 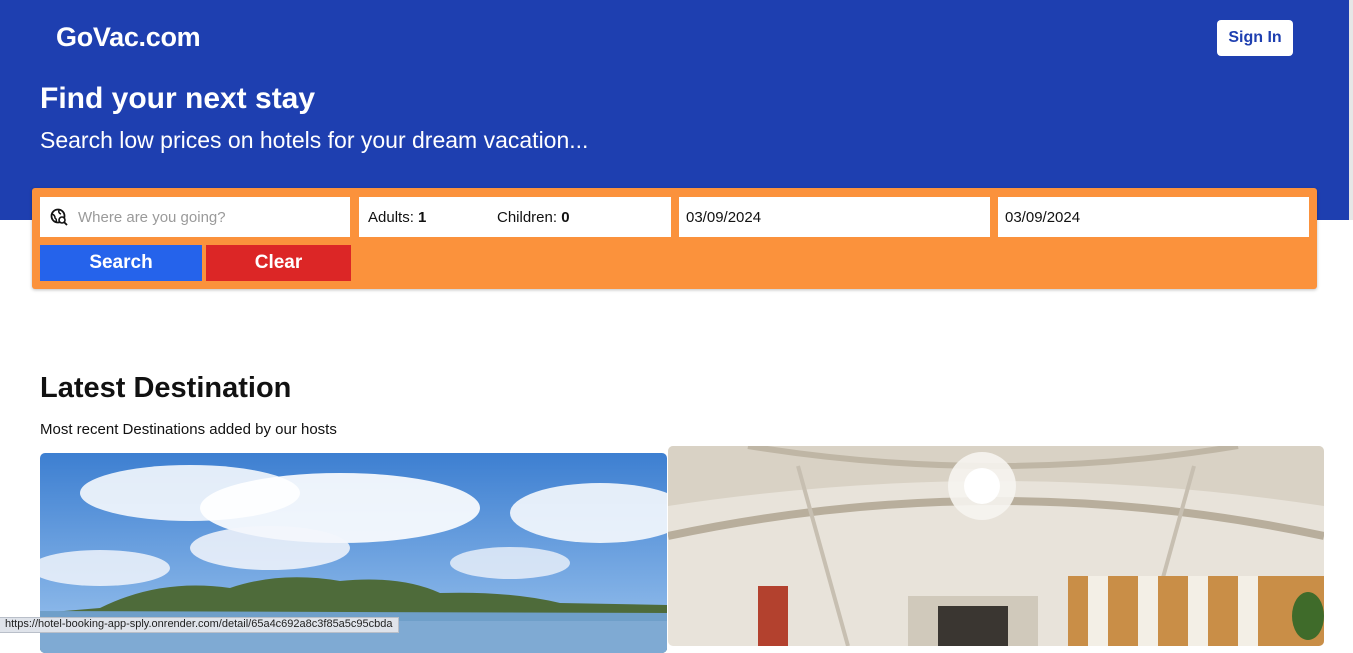 What do you see at coordinates (278, 263) in the screenshot?
I see `clear-button: Clear` at bounding box center [278, 263].